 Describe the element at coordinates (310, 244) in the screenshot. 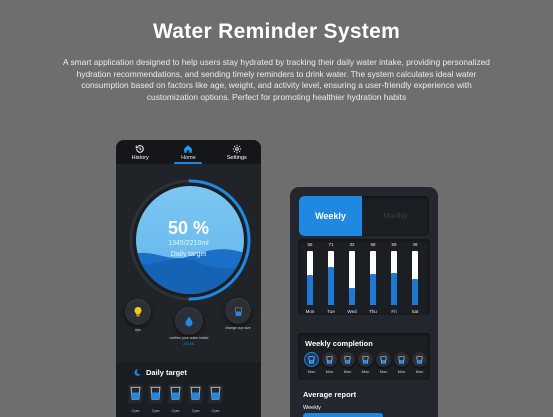

I see `bar-value-label: 55` at that location.